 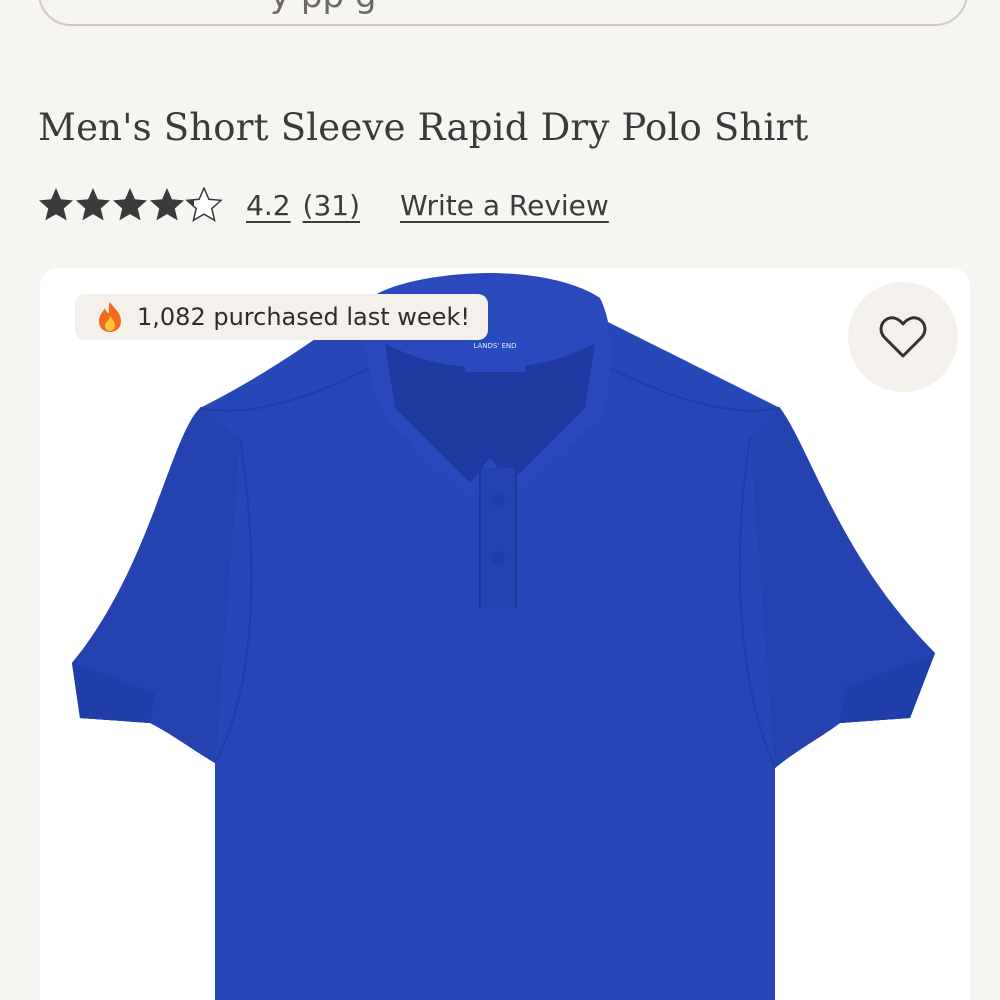 What do you see at coordinates (268, 205) in the screenshot?
I see `rating-value: 4.2` at bounding box center [268, 205].